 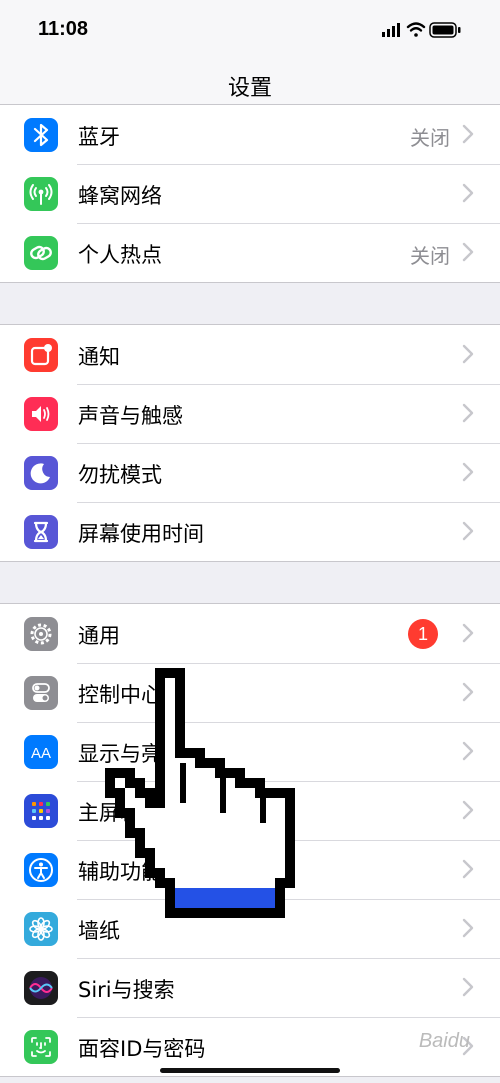 What do you see at coordinates (444, 1041) in the screenshot?
I see `baidu-watermark: Baidu` at bounding box center [444, 1041].